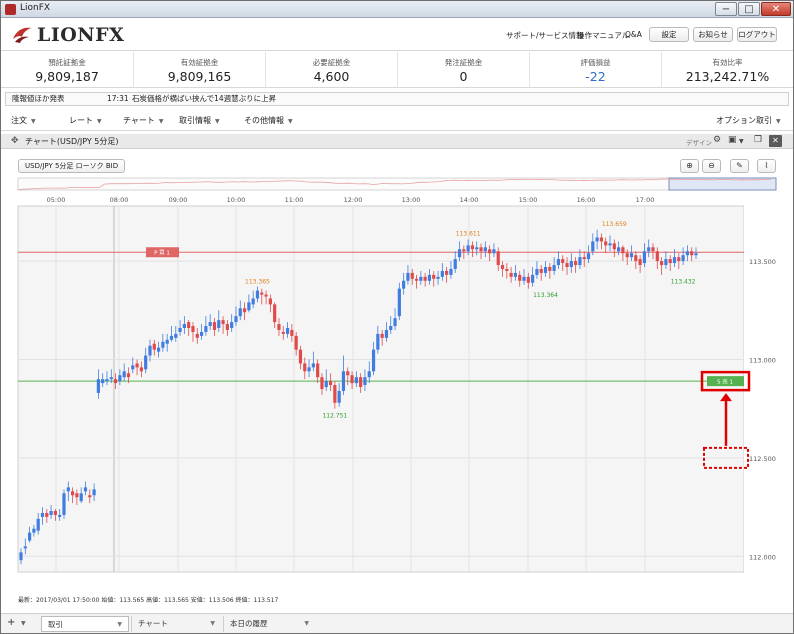 The image size is (794, 634). I want to click on close-panel-button: ✕, so click(775, 141).